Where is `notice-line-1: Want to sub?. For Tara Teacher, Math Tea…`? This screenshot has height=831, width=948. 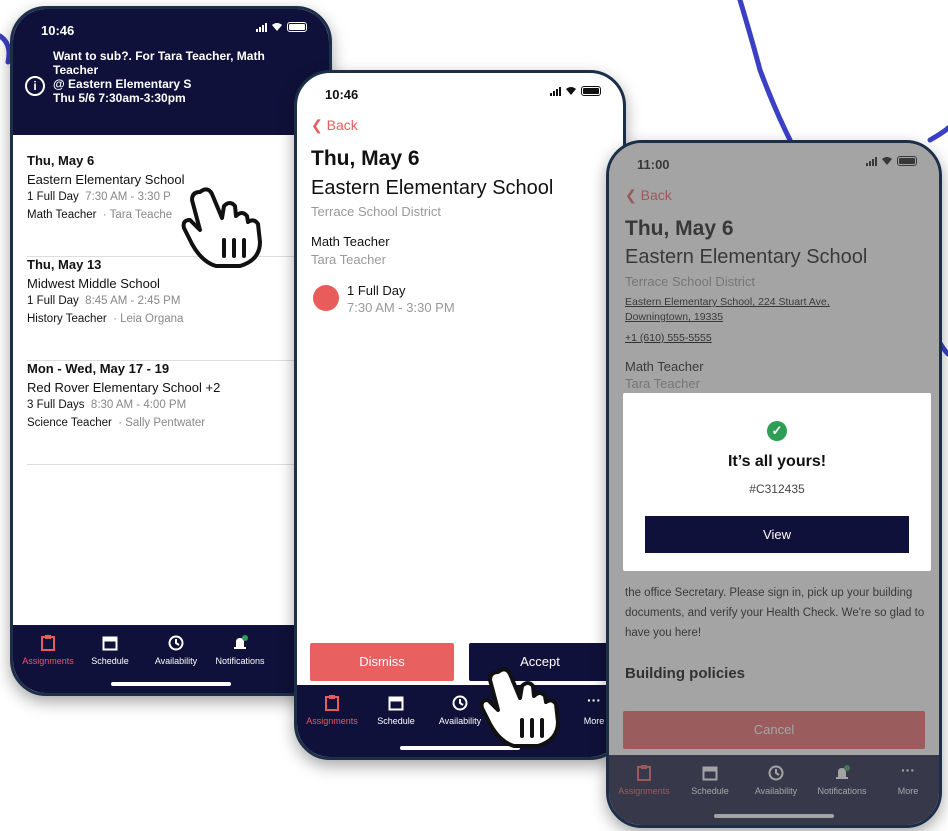 notice-line-1: Want to sub?. For Tara Teacher, Math Tea… is located at coordinates (159, 63).